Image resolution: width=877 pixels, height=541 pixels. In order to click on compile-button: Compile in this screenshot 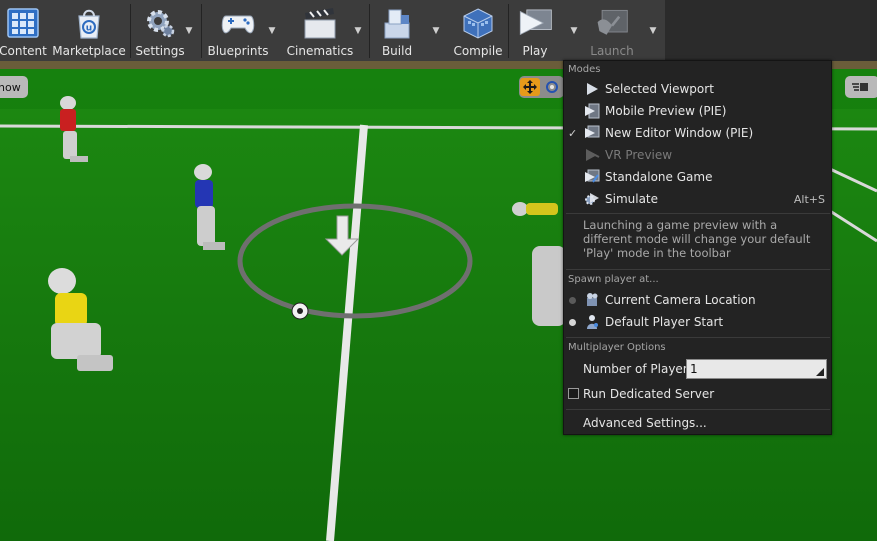, I will do `click(478, 30)`.